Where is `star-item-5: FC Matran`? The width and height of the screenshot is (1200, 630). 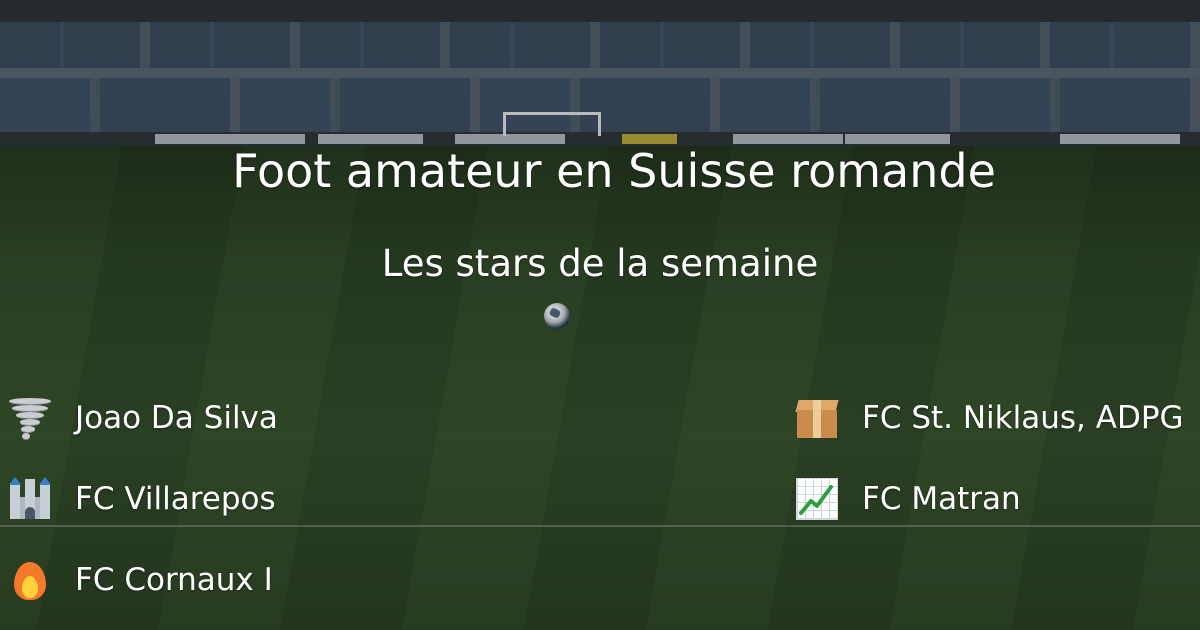
star-item-5: FC Matran is located at coordinates (906, 499).